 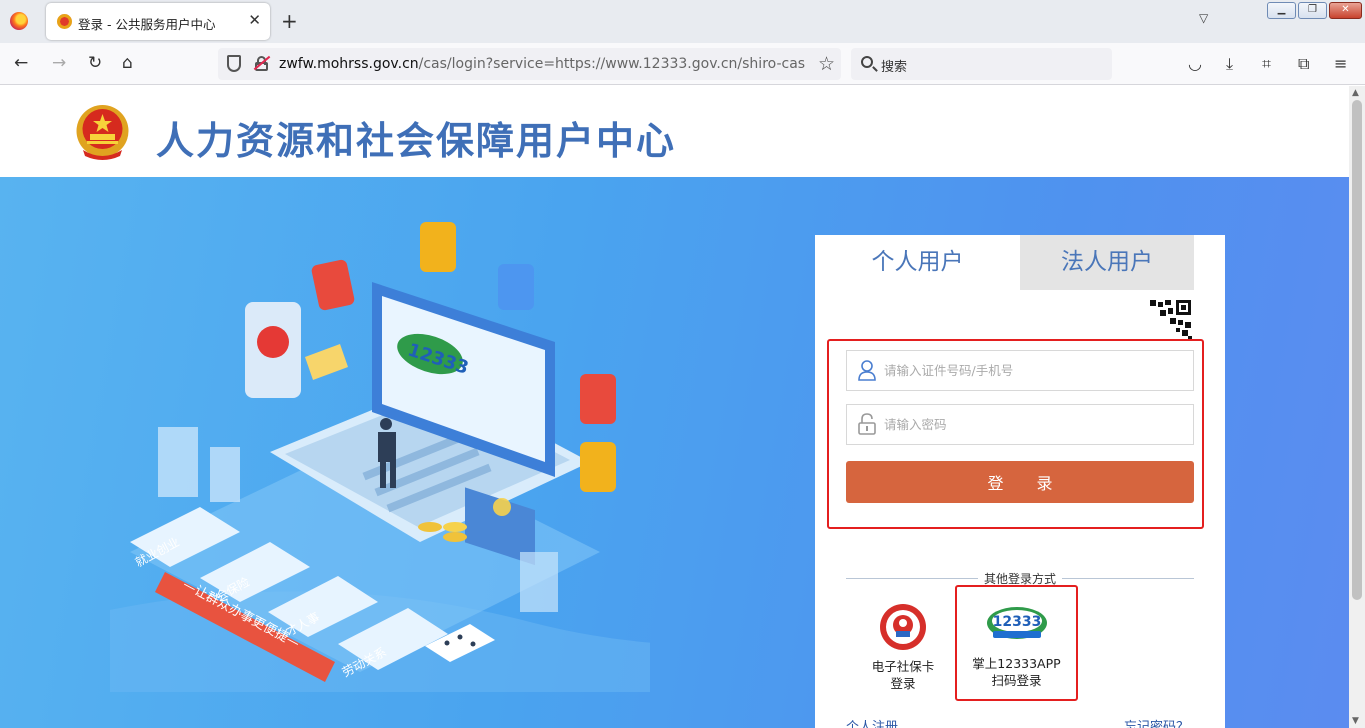 I want to click on browser-tab-active: 登录 - 公共服务用户中心 ✕, so click(x=158, y=21).